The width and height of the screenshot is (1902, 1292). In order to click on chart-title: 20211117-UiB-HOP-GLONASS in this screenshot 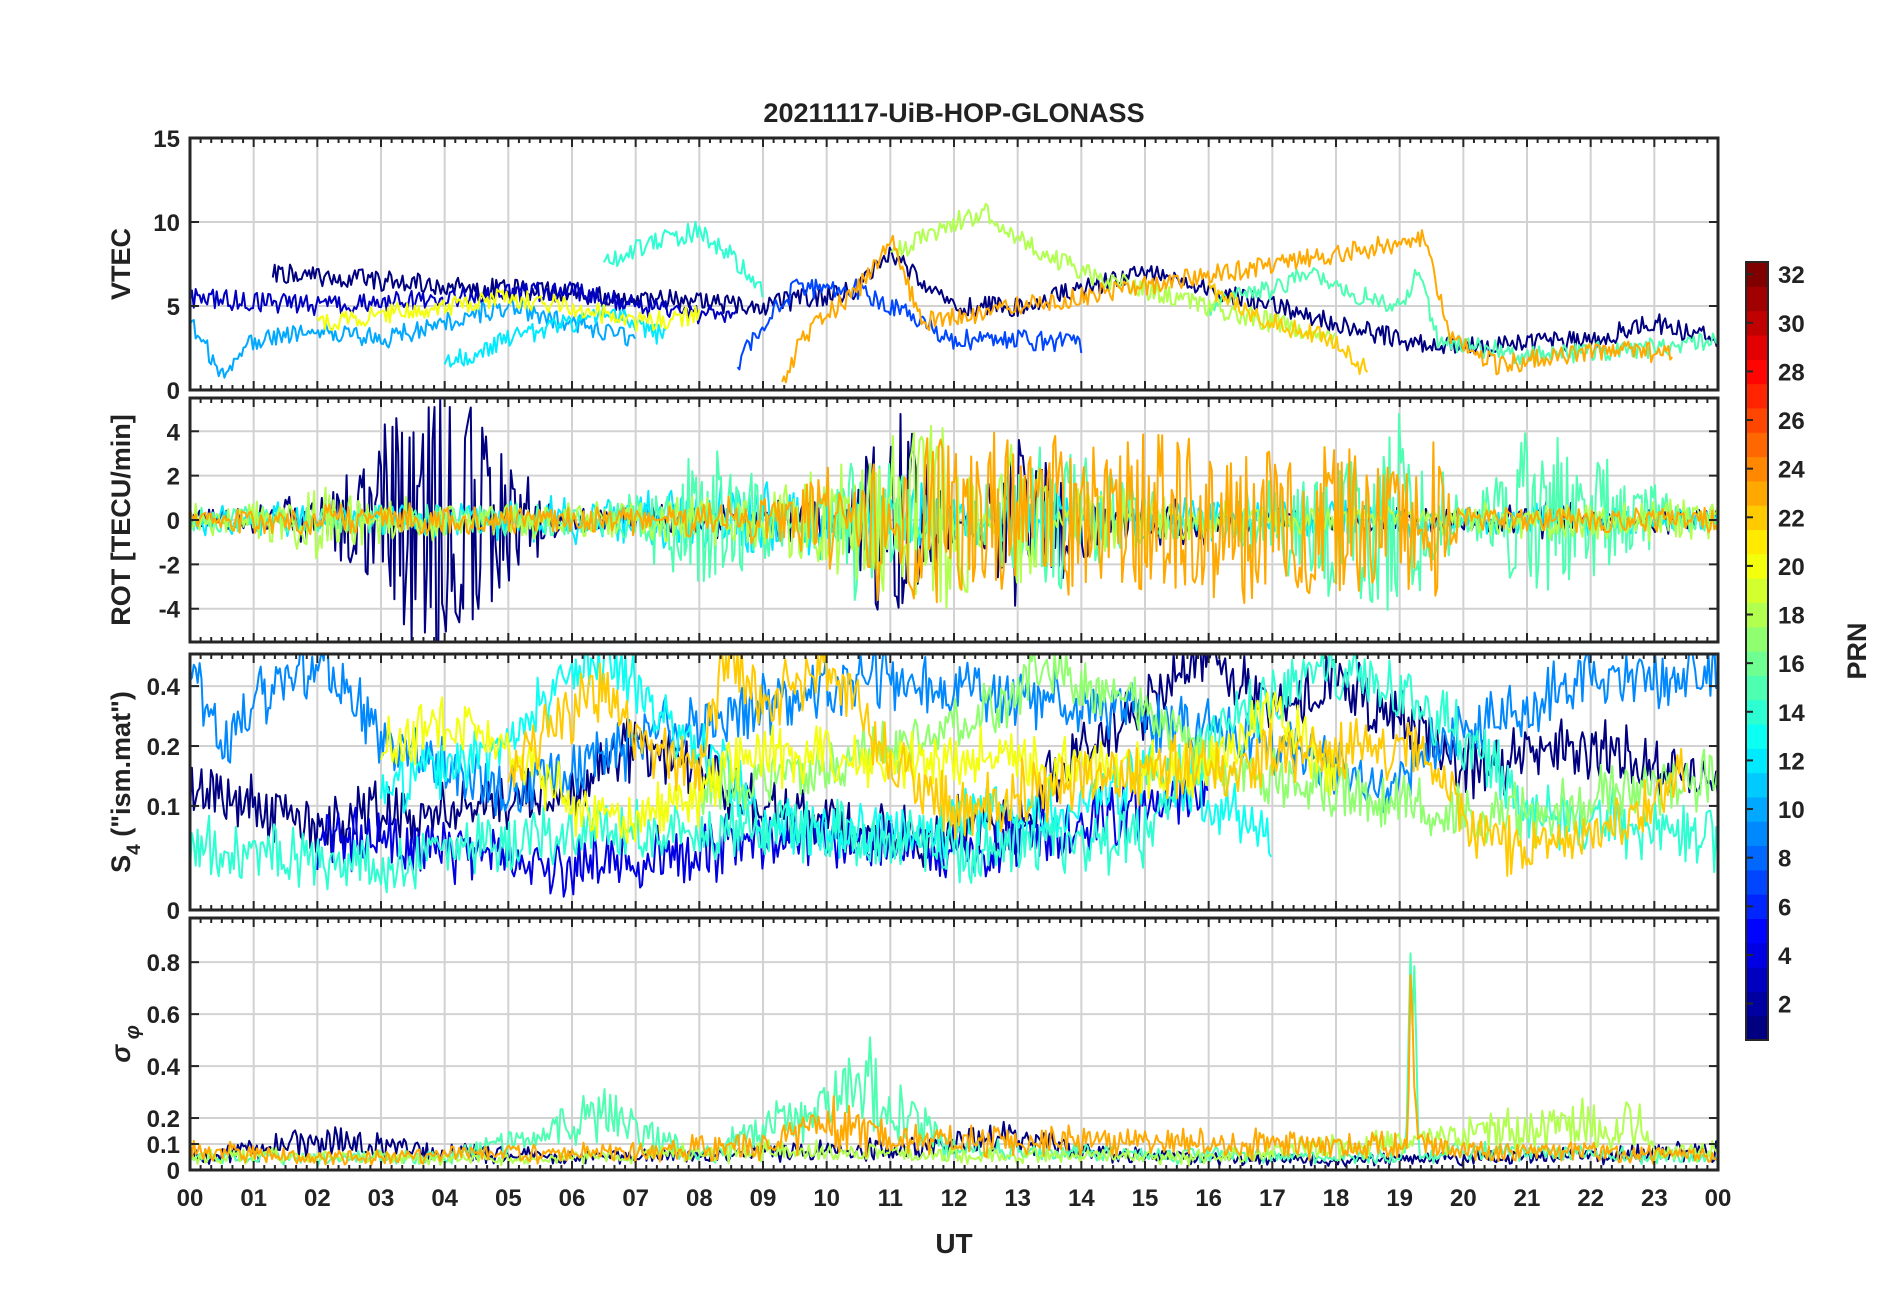, I will do `click(953, 113)`.